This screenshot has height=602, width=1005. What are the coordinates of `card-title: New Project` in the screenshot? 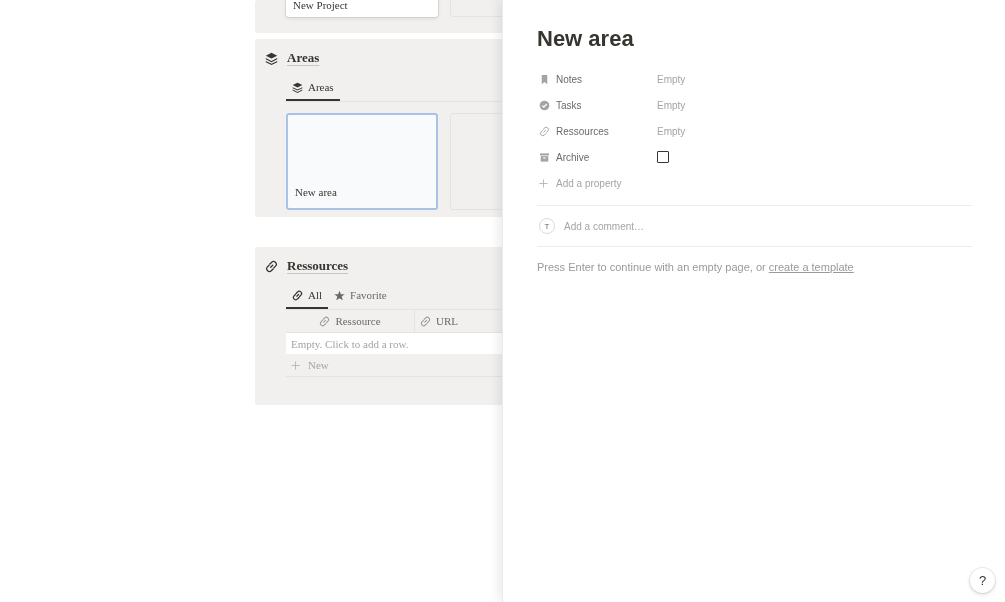 It's located at (320, 5).